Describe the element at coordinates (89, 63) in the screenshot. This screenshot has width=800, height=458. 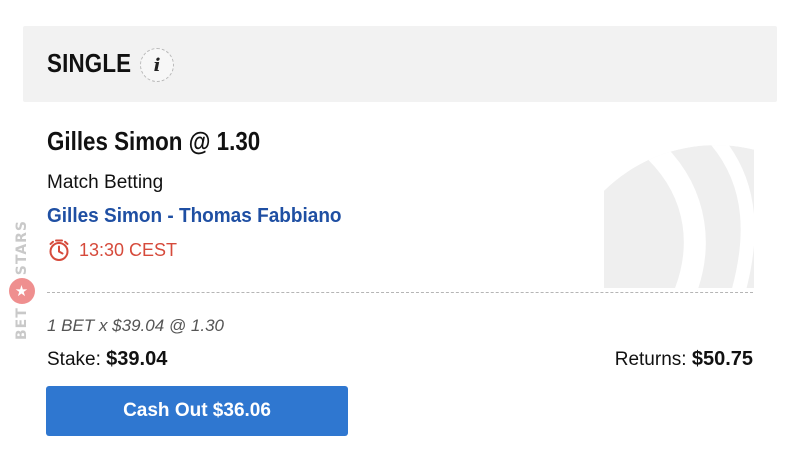
I see `bet-type-title: SINGLE` at that location.